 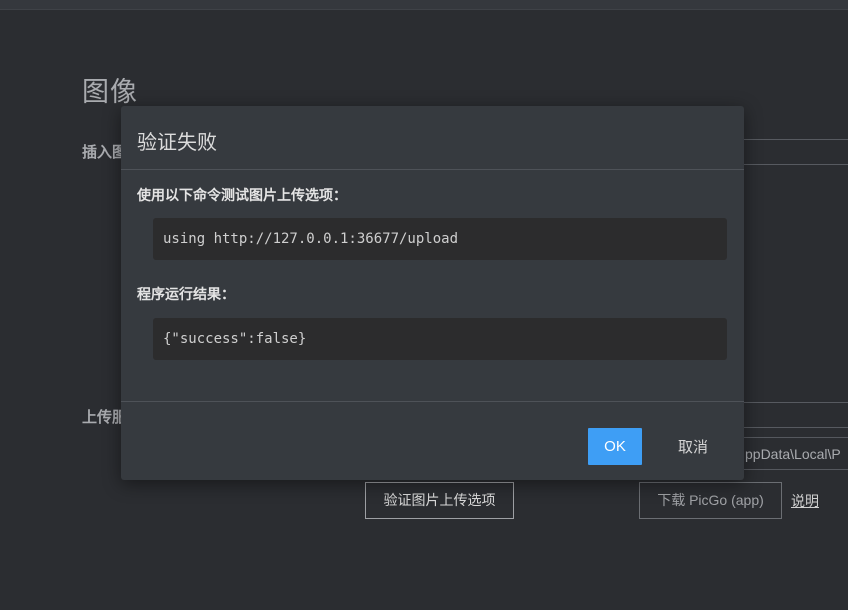 I want to click on picgo-path-input: ppData\Local\P, so click(x=793, y=453).